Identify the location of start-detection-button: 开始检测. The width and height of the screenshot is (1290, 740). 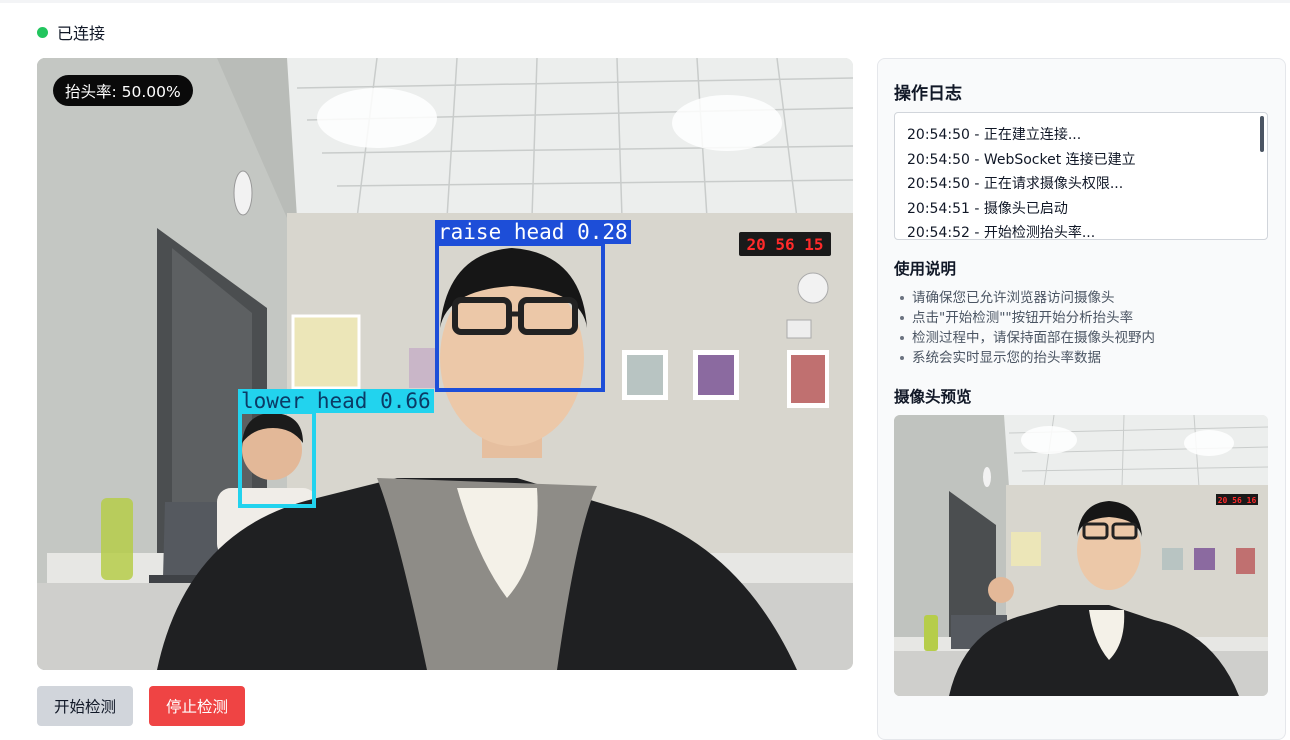
(85, 706).